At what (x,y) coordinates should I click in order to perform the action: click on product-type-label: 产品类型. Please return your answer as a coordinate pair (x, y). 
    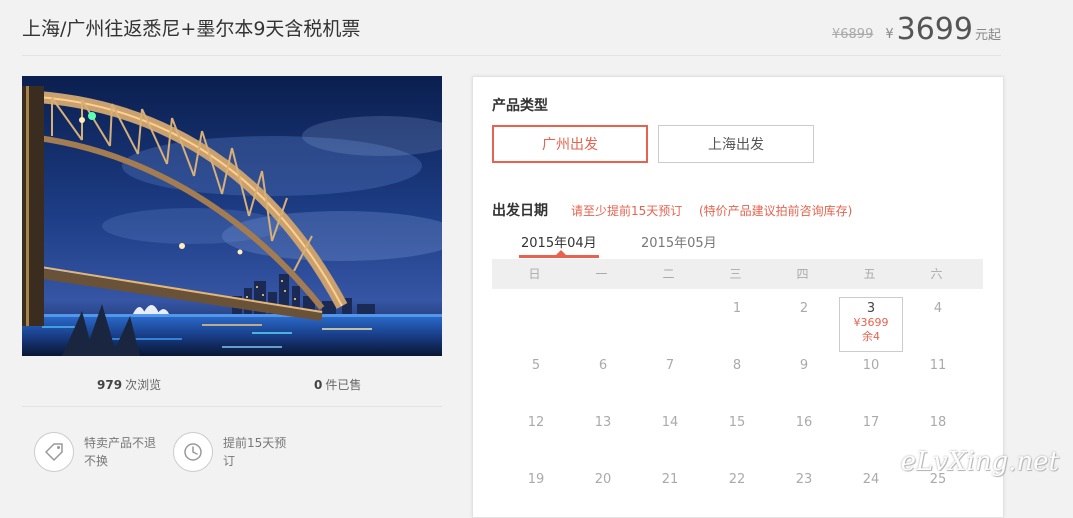
    Looking at the image, I should click on (520, 106).